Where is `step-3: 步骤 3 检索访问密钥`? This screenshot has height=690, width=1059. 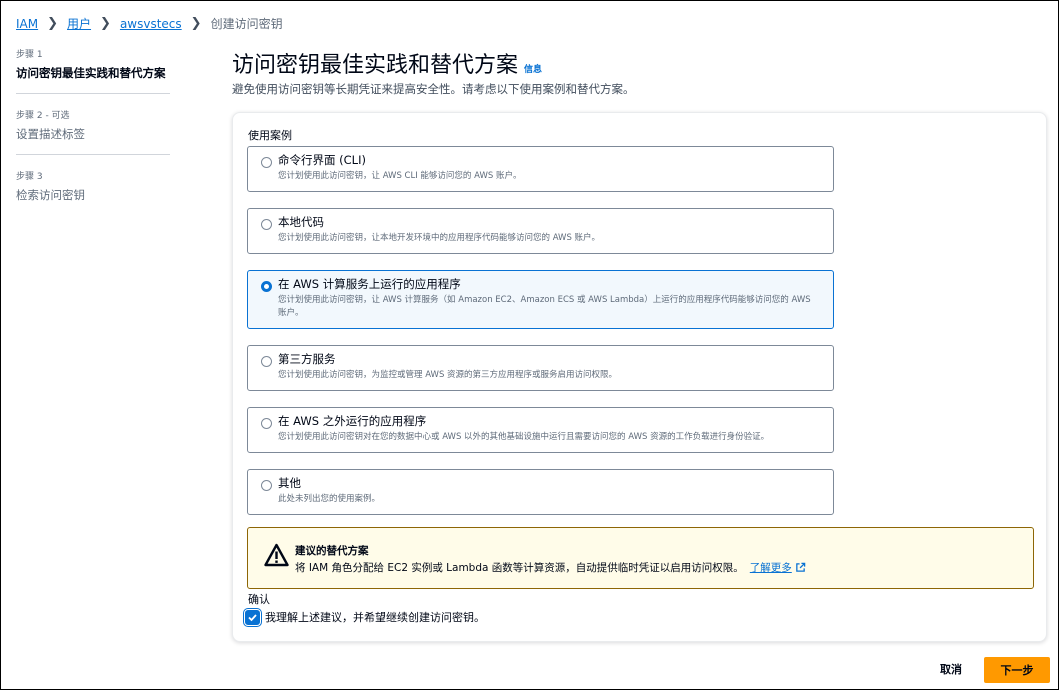
step-3: 步骤 3 检索访问密钥 is located at coordinates (93, 192).